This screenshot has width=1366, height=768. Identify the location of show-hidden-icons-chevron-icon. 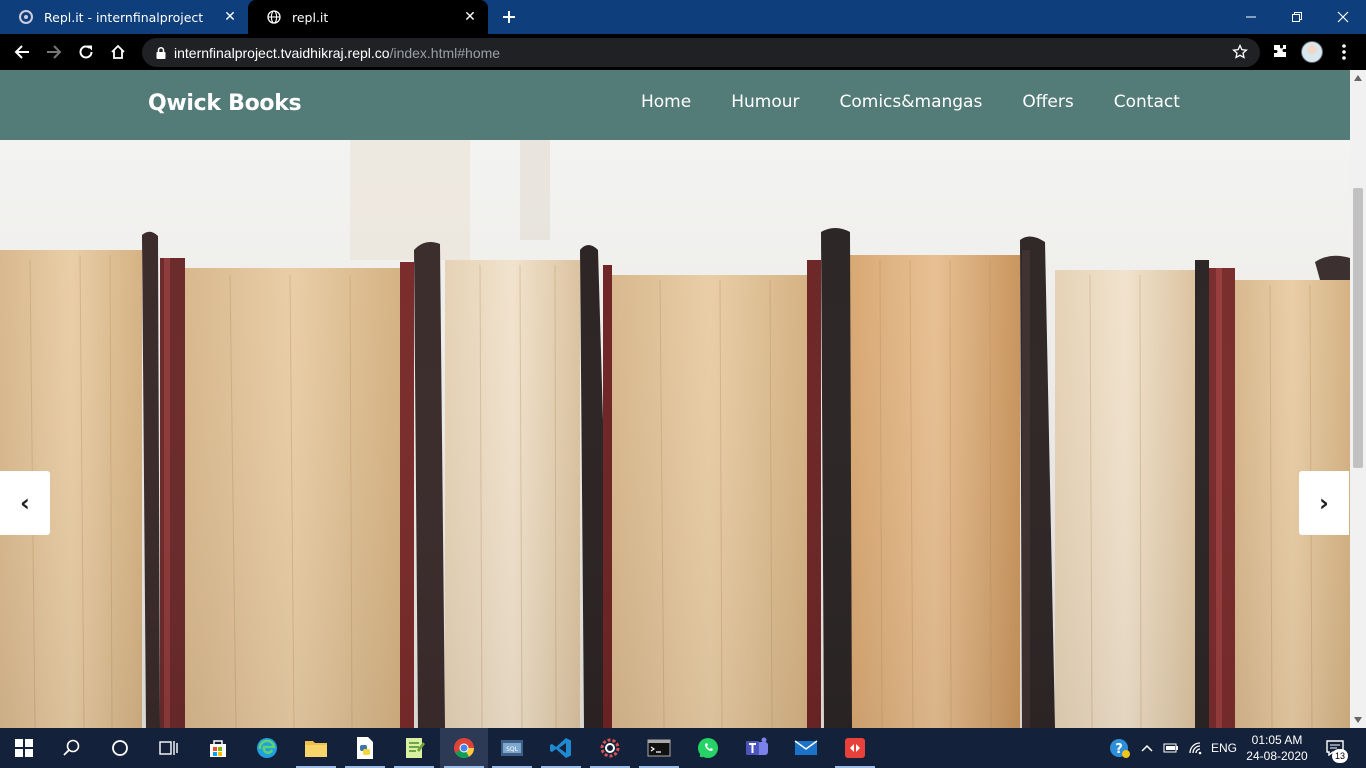
(1147, 748).